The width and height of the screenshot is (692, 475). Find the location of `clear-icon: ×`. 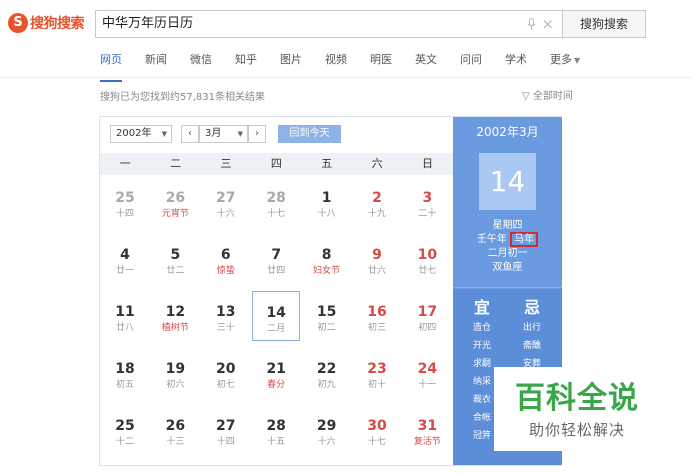

clear-icon: × is located at coordinates (547, 24).